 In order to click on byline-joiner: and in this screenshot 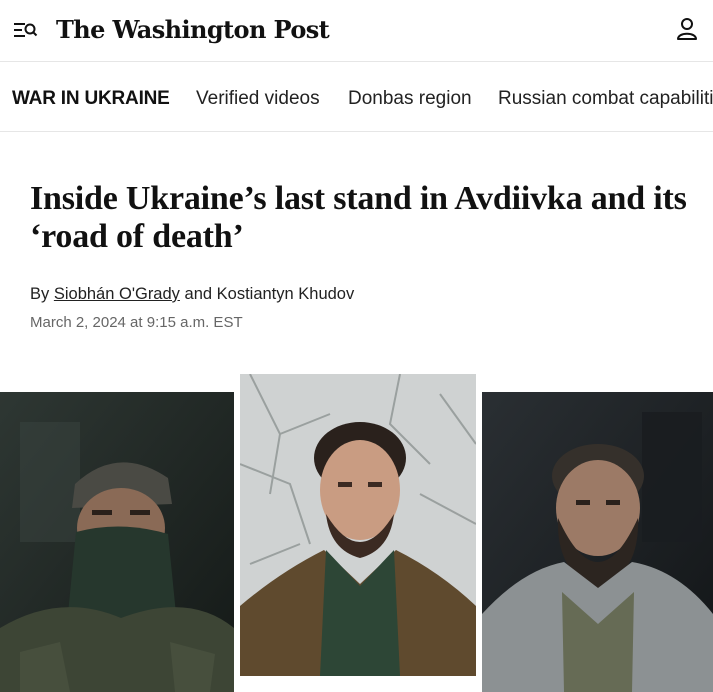, I will do `click(198, 294)`.